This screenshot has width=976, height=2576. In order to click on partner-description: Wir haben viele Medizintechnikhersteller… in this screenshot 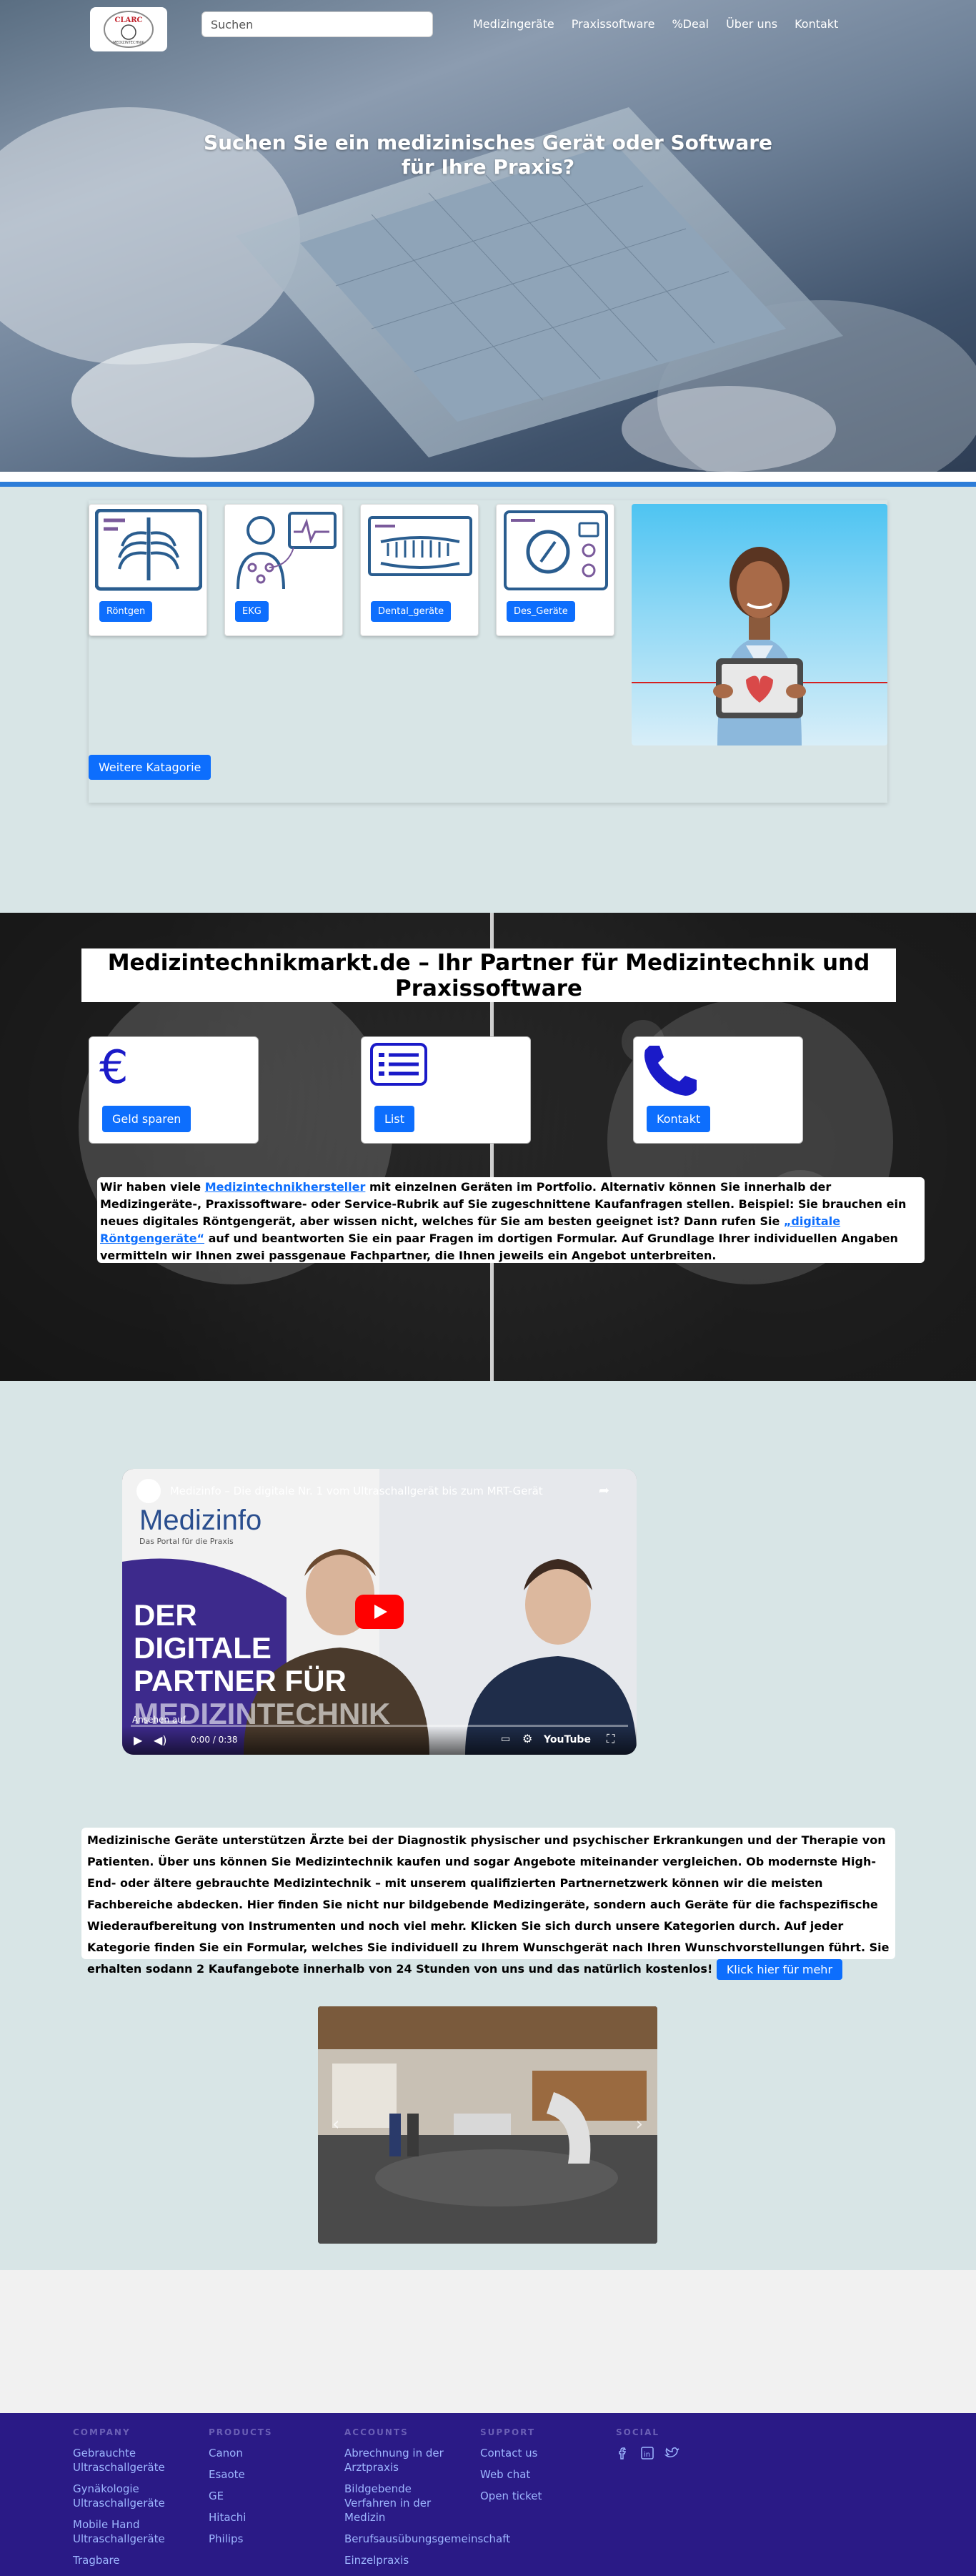, I will do `click(511, 1220)`.